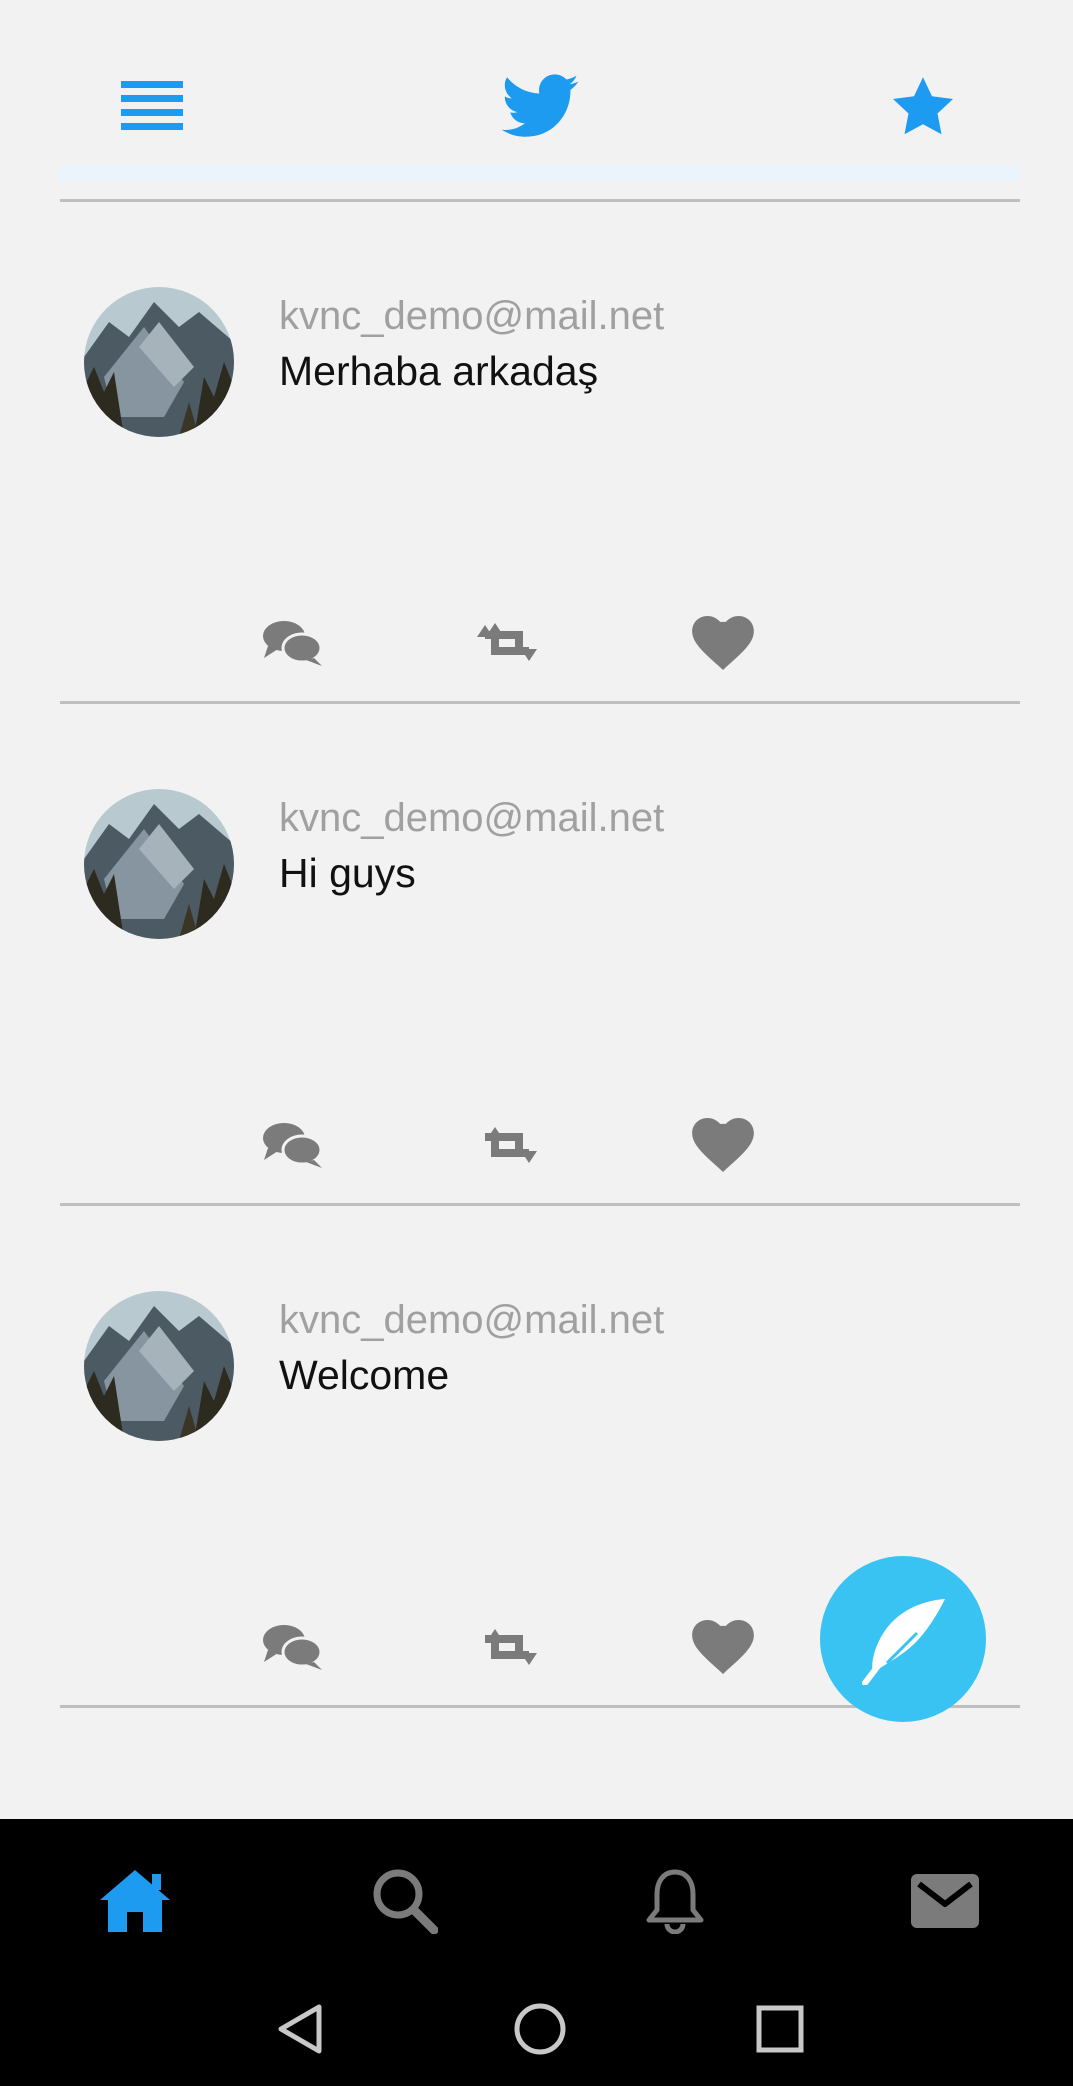 The height and width of the screenshot is (2086, 1073). I want to click on system-recents-button, so click(780, 2029).